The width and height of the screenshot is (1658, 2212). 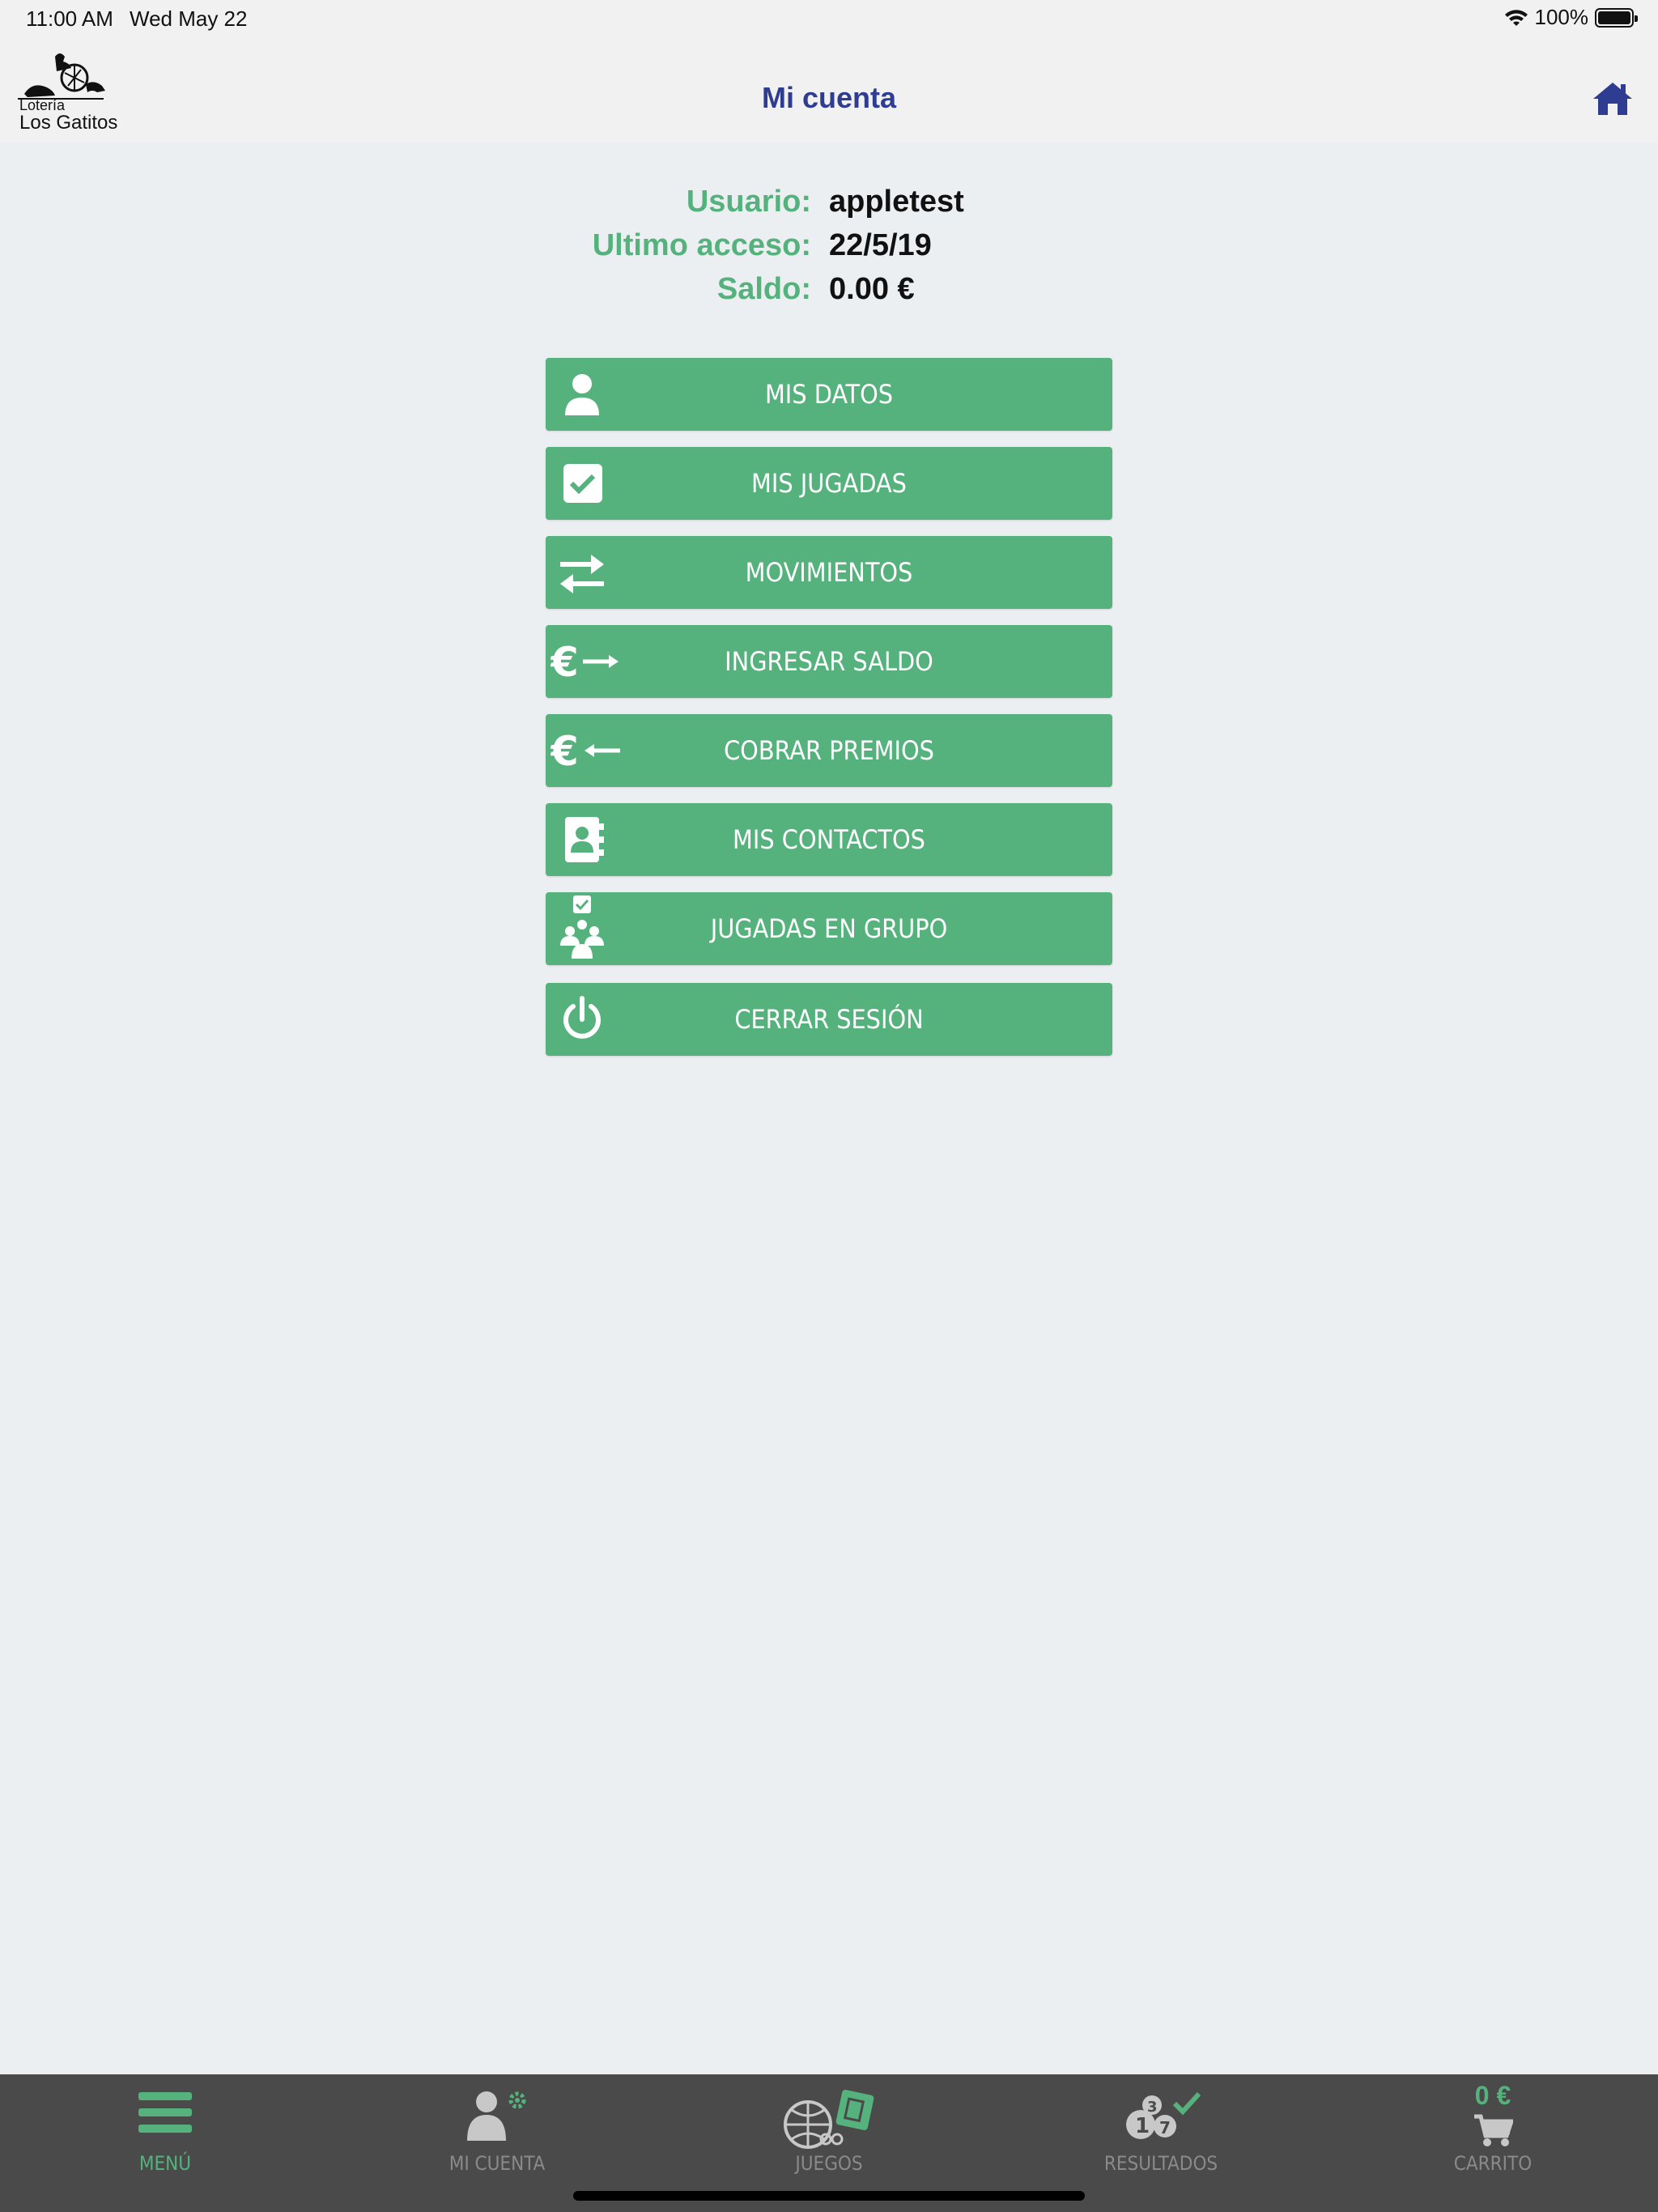 What do you see at coordinates (880, 245) in the screenshot?
I see `last-access-value: 22/5/19` at bounding box center [880, 245].